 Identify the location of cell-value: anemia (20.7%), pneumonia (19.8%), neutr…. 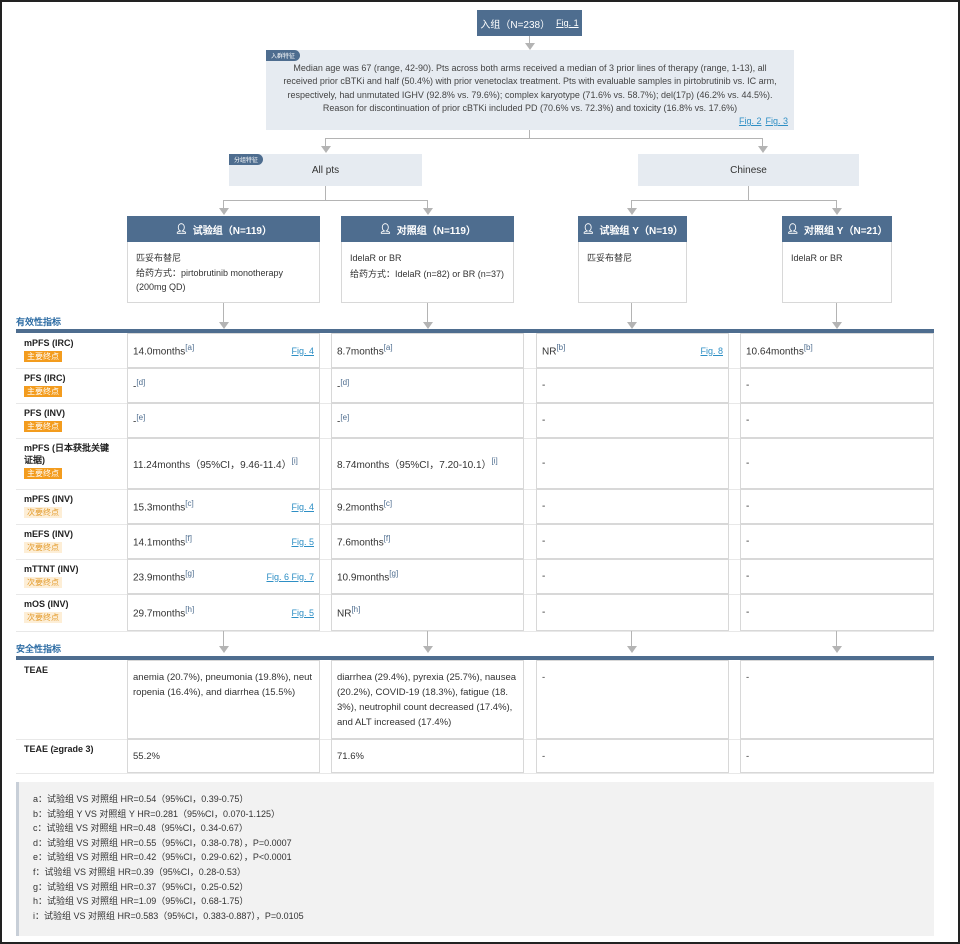
(223, 685).